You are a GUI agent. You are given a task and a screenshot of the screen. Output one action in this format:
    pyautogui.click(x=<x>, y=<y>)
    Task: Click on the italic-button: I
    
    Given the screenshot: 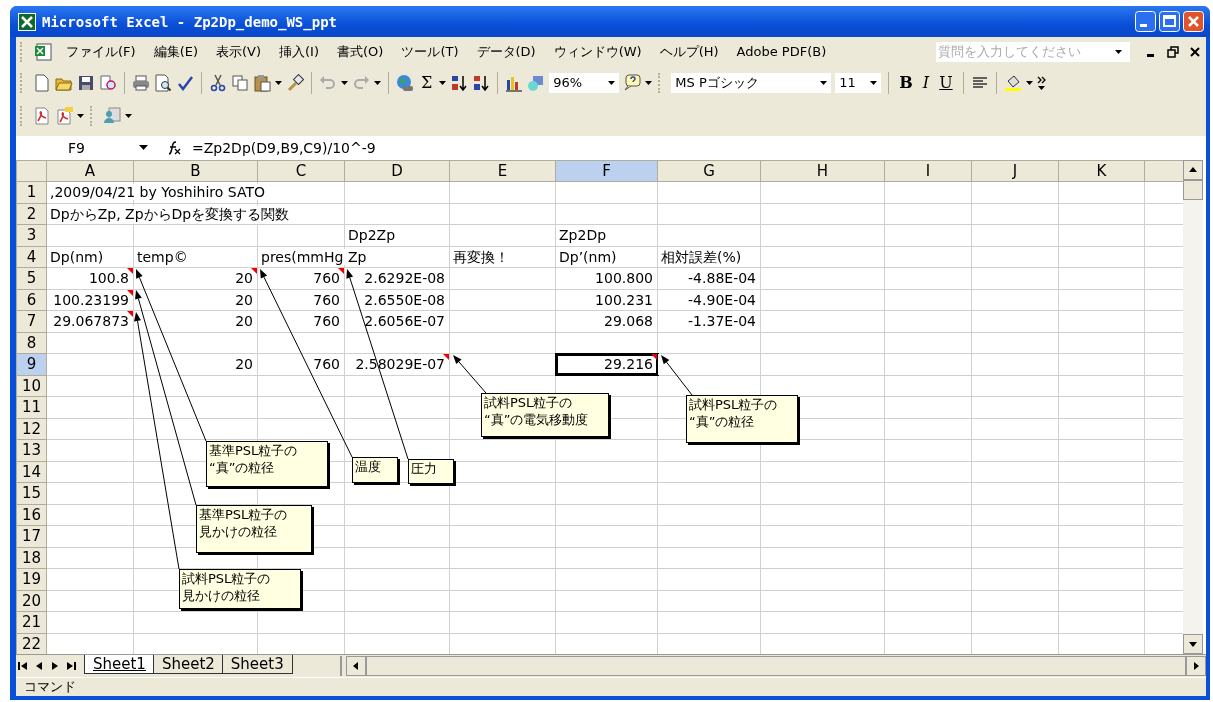 What is the action you would take?
    pyautogui.click(x=926, y=83)
    